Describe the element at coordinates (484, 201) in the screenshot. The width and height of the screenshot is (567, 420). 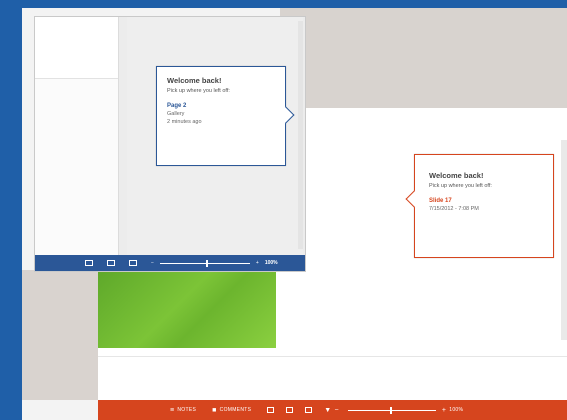
I see `resume-location-link: Slide 17` at that location.